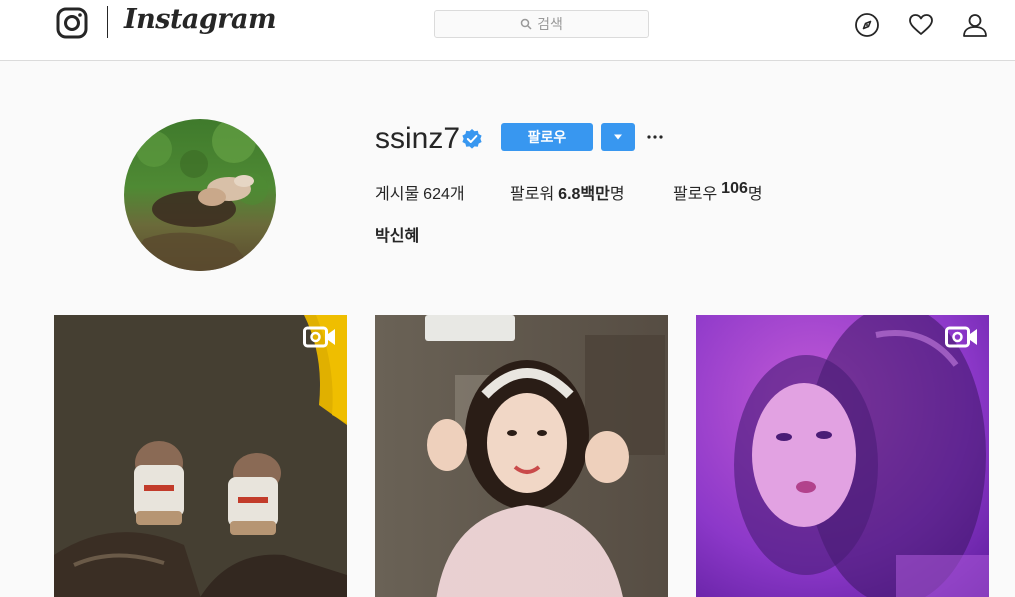 This screenshot has width=1015, height=597. I want to click on ellipsis-icon, so click(655, 137).